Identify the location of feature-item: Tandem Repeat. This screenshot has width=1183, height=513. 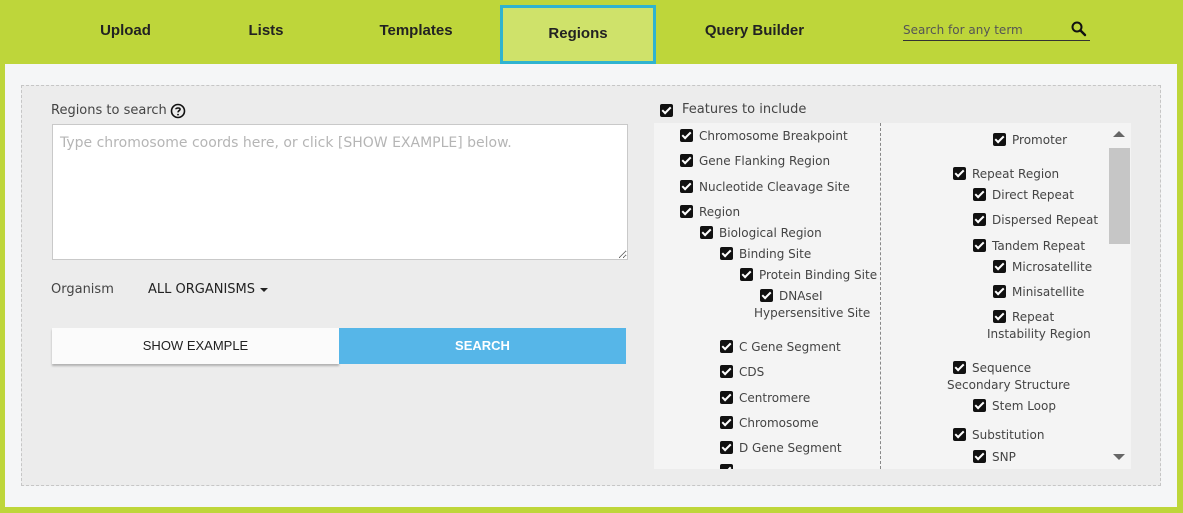
(1029, 246).